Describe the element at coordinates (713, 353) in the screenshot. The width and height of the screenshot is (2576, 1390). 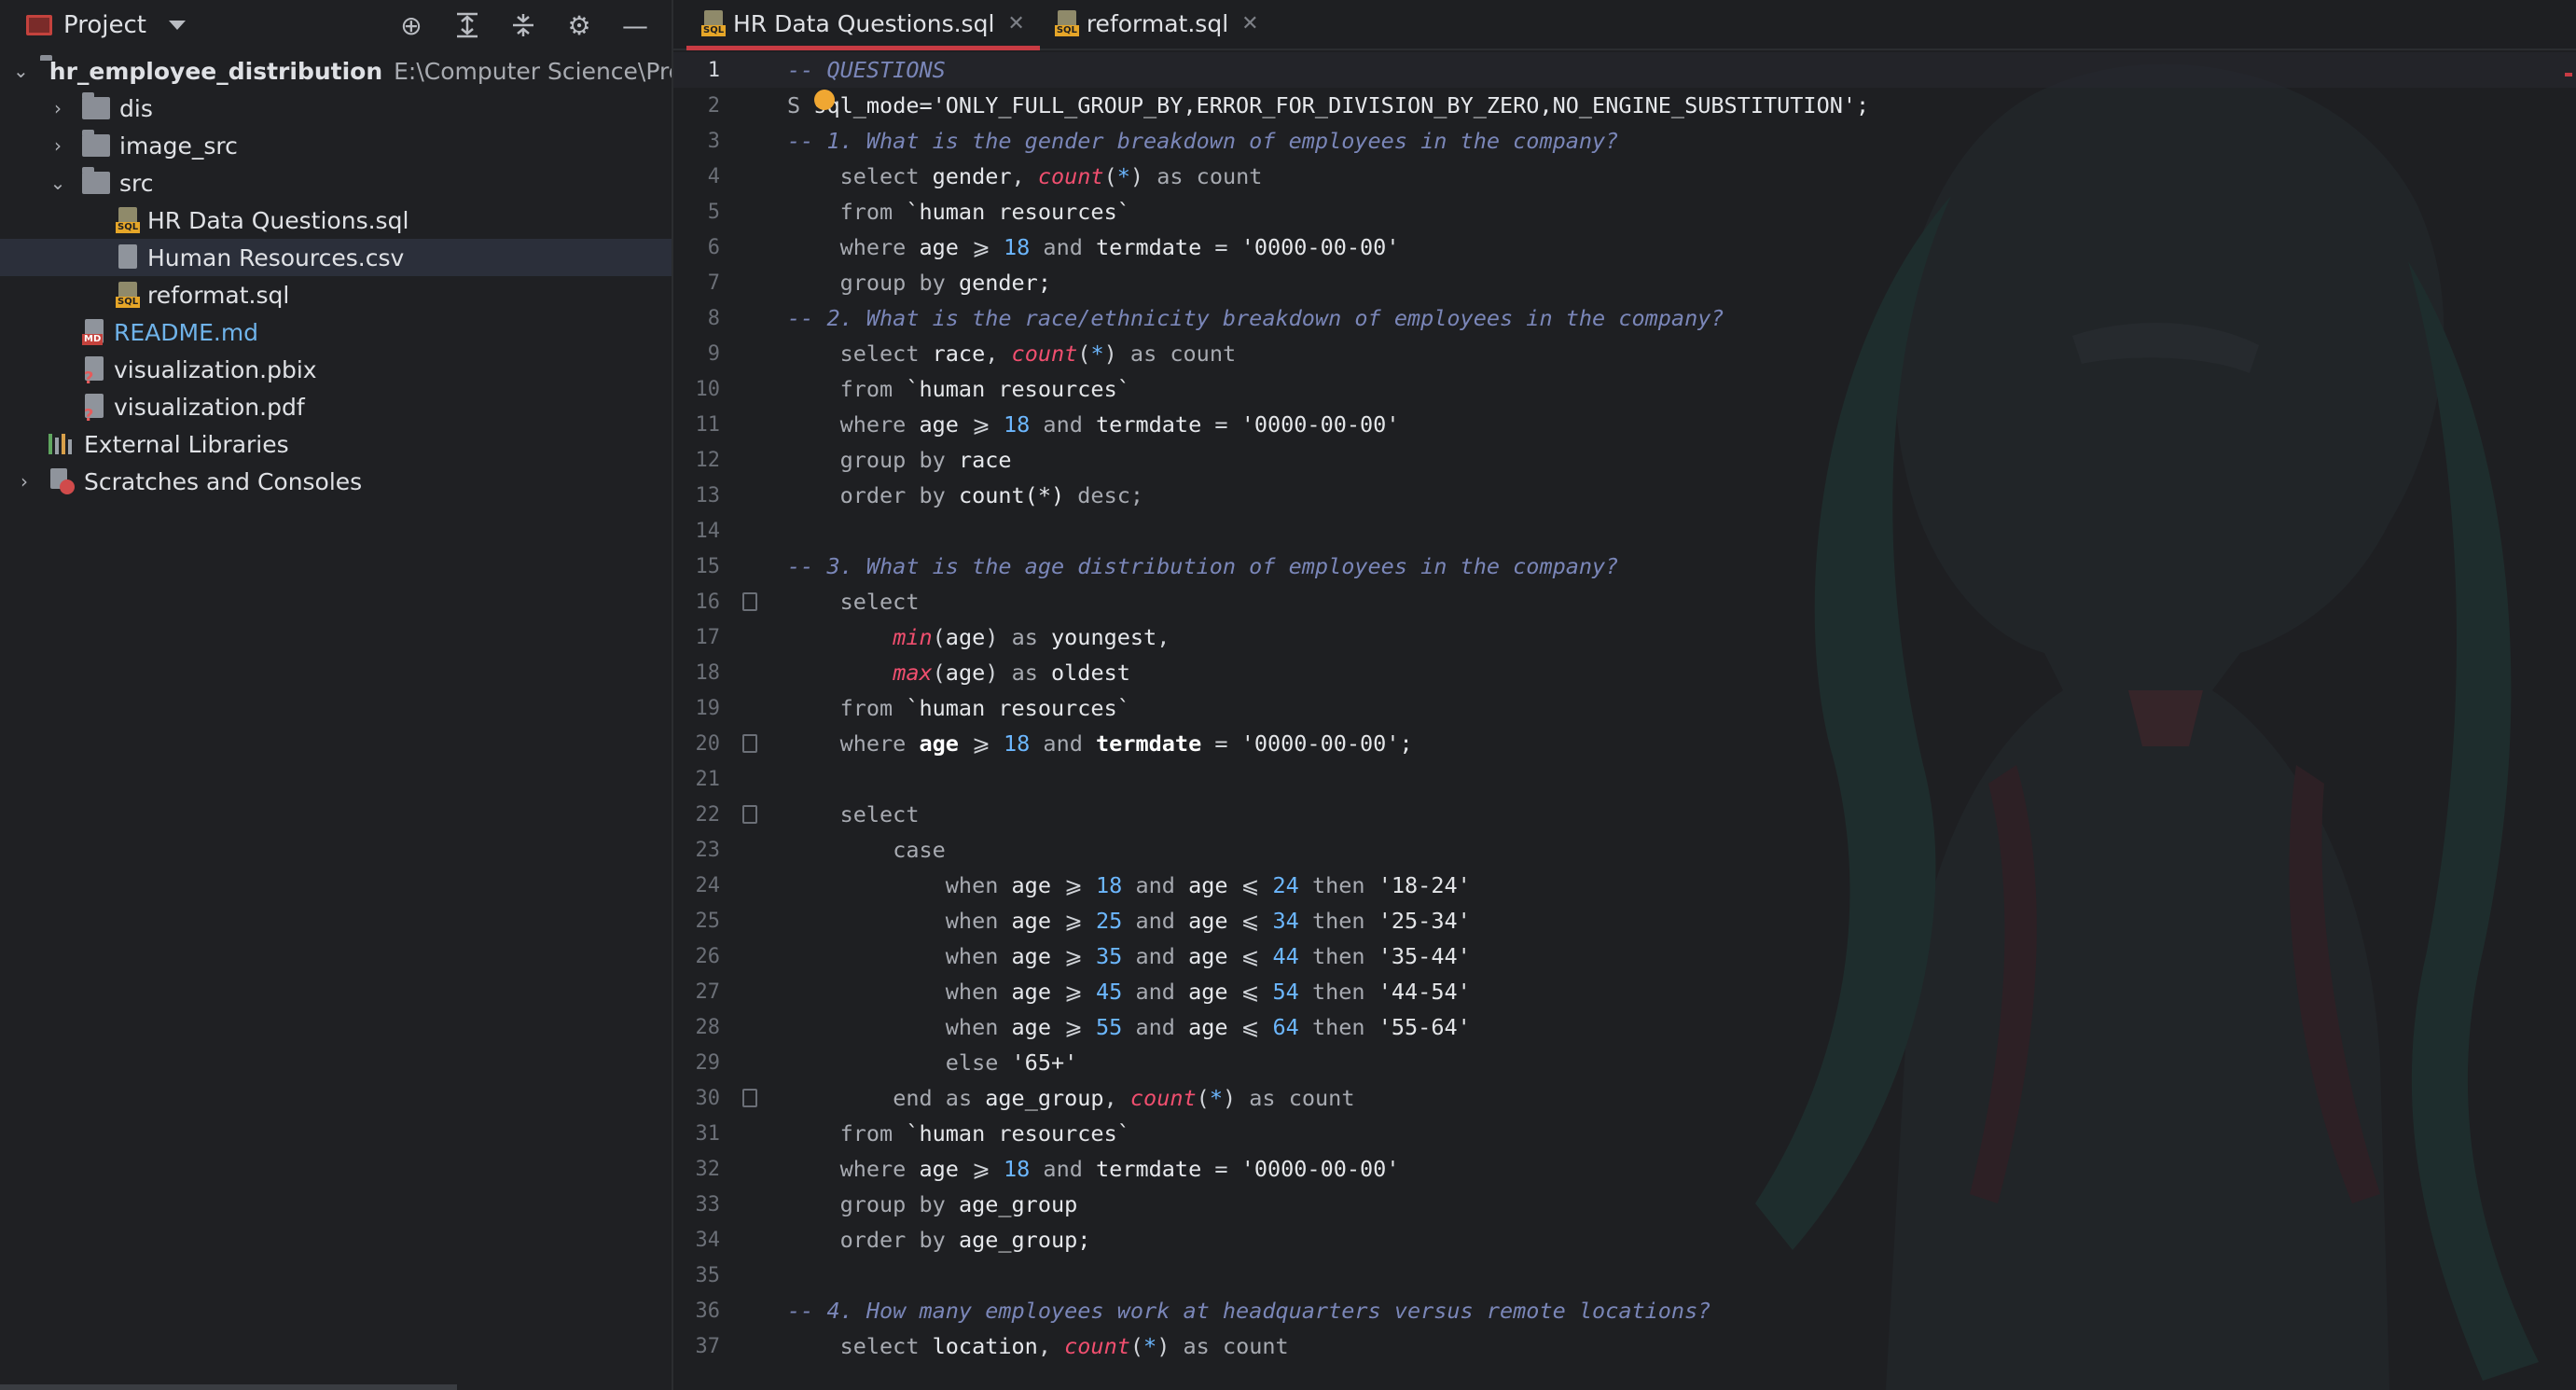
I see `line-number: 9` at that location.